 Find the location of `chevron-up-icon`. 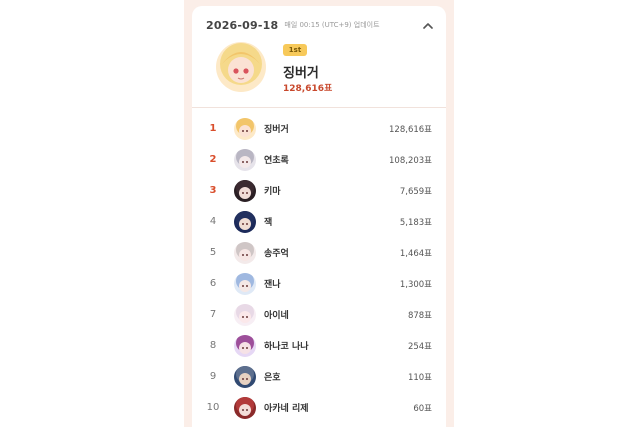

chevron-up-icon is located at coordinates (428, 25).